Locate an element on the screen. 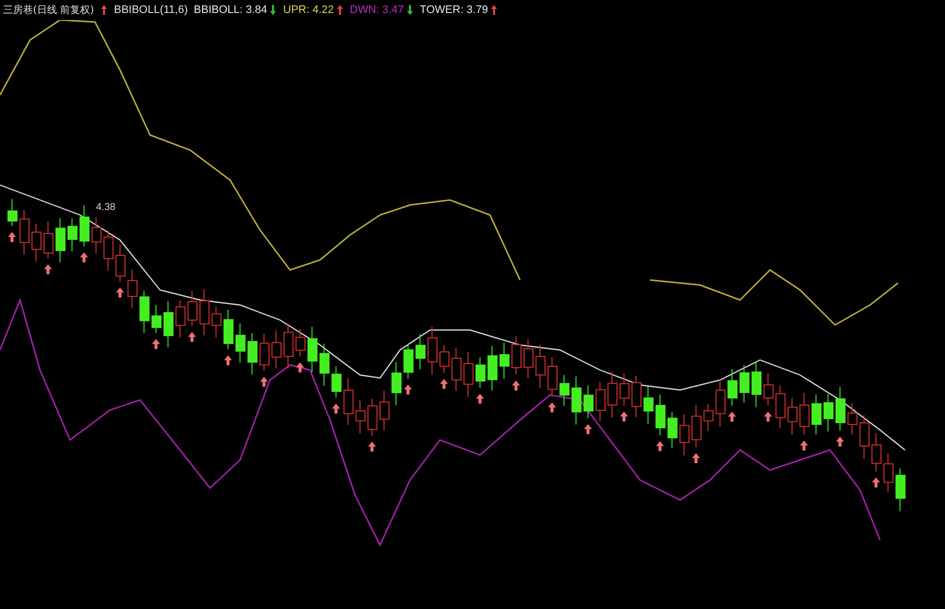  legend-value: DWN: 3.47 is located at coordinates (377, 10).